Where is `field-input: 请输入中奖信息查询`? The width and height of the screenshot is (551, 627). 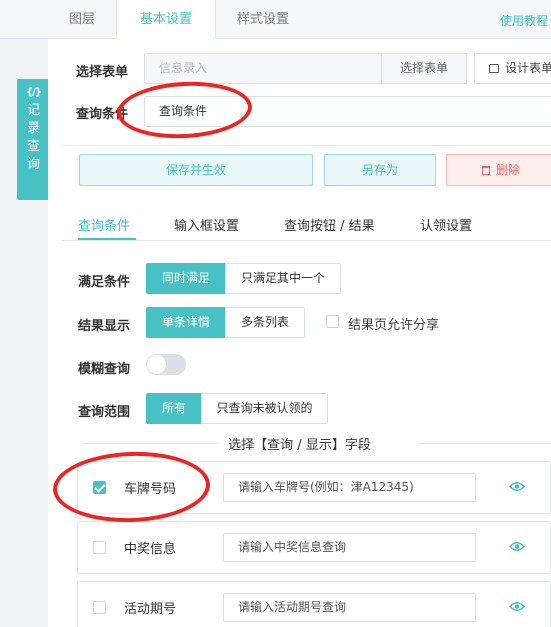 field-input: 请输入中奖信息查询 is located at coordinates (349, 547).